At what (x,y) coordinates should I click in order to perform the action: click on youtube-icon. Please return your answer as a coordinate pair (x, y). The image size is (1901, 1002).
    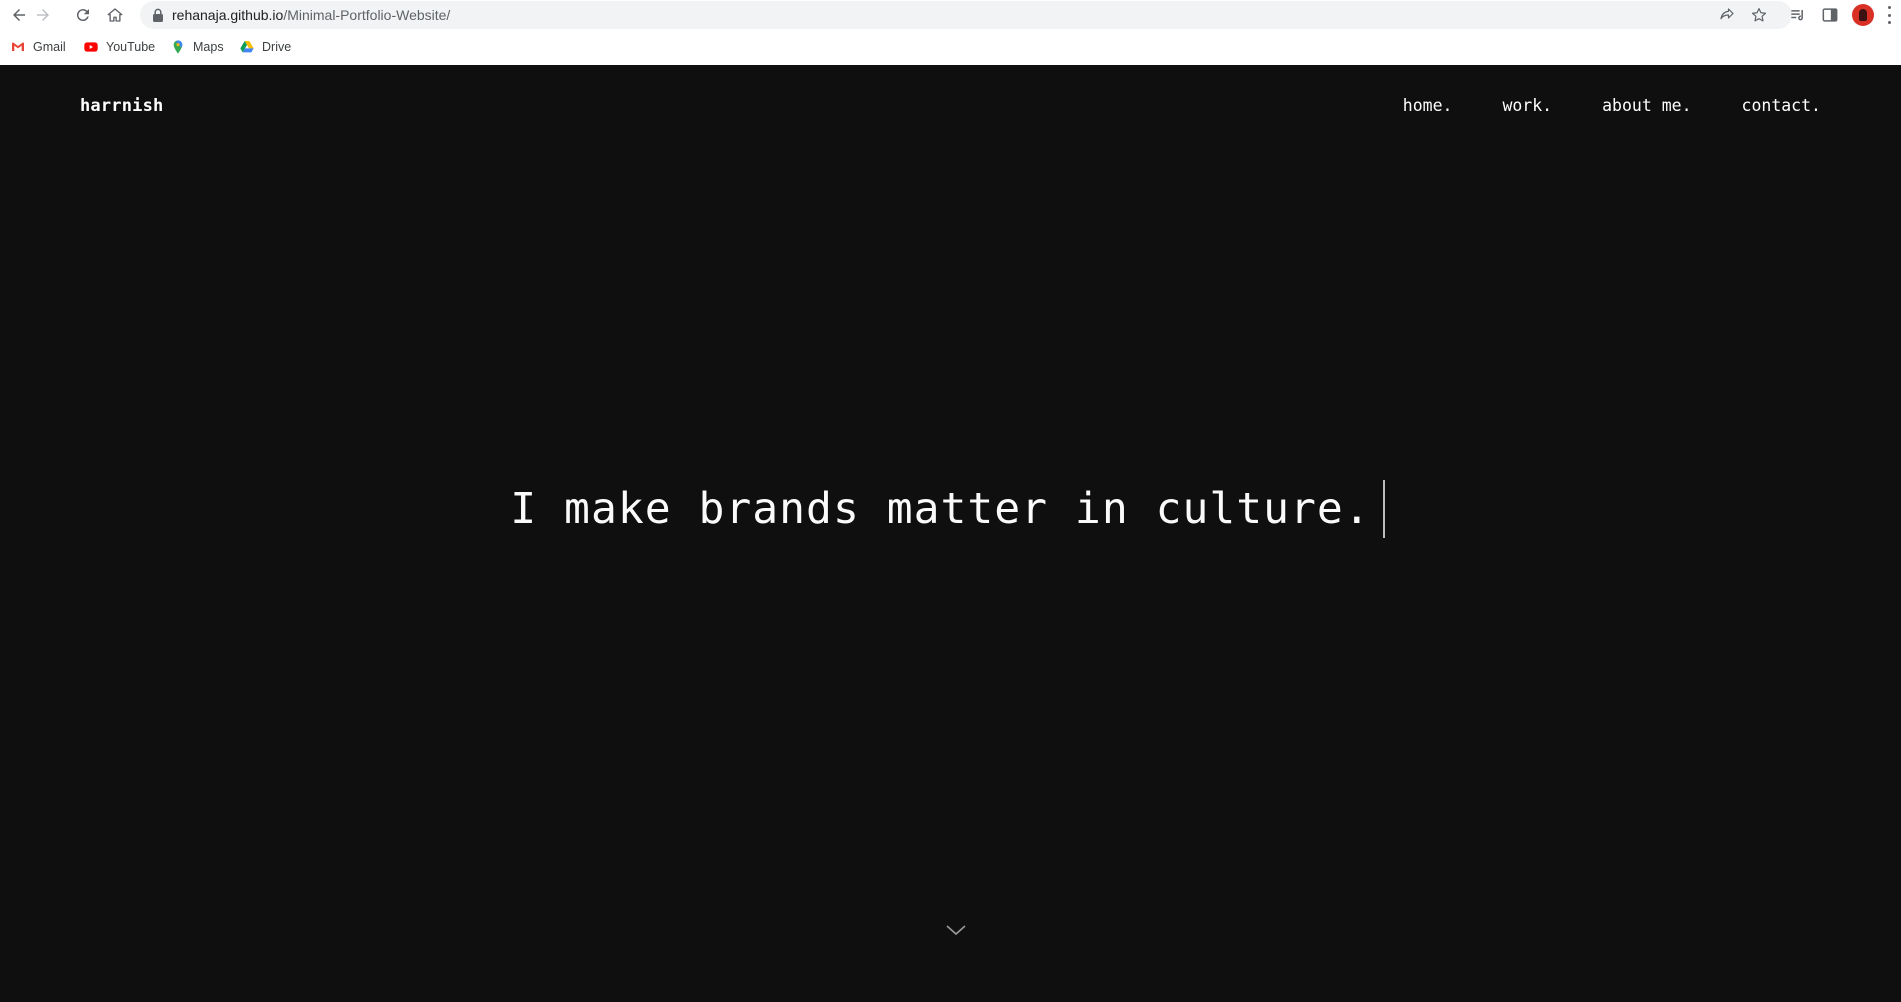
    Looking at the image, I should click on (91, 47).